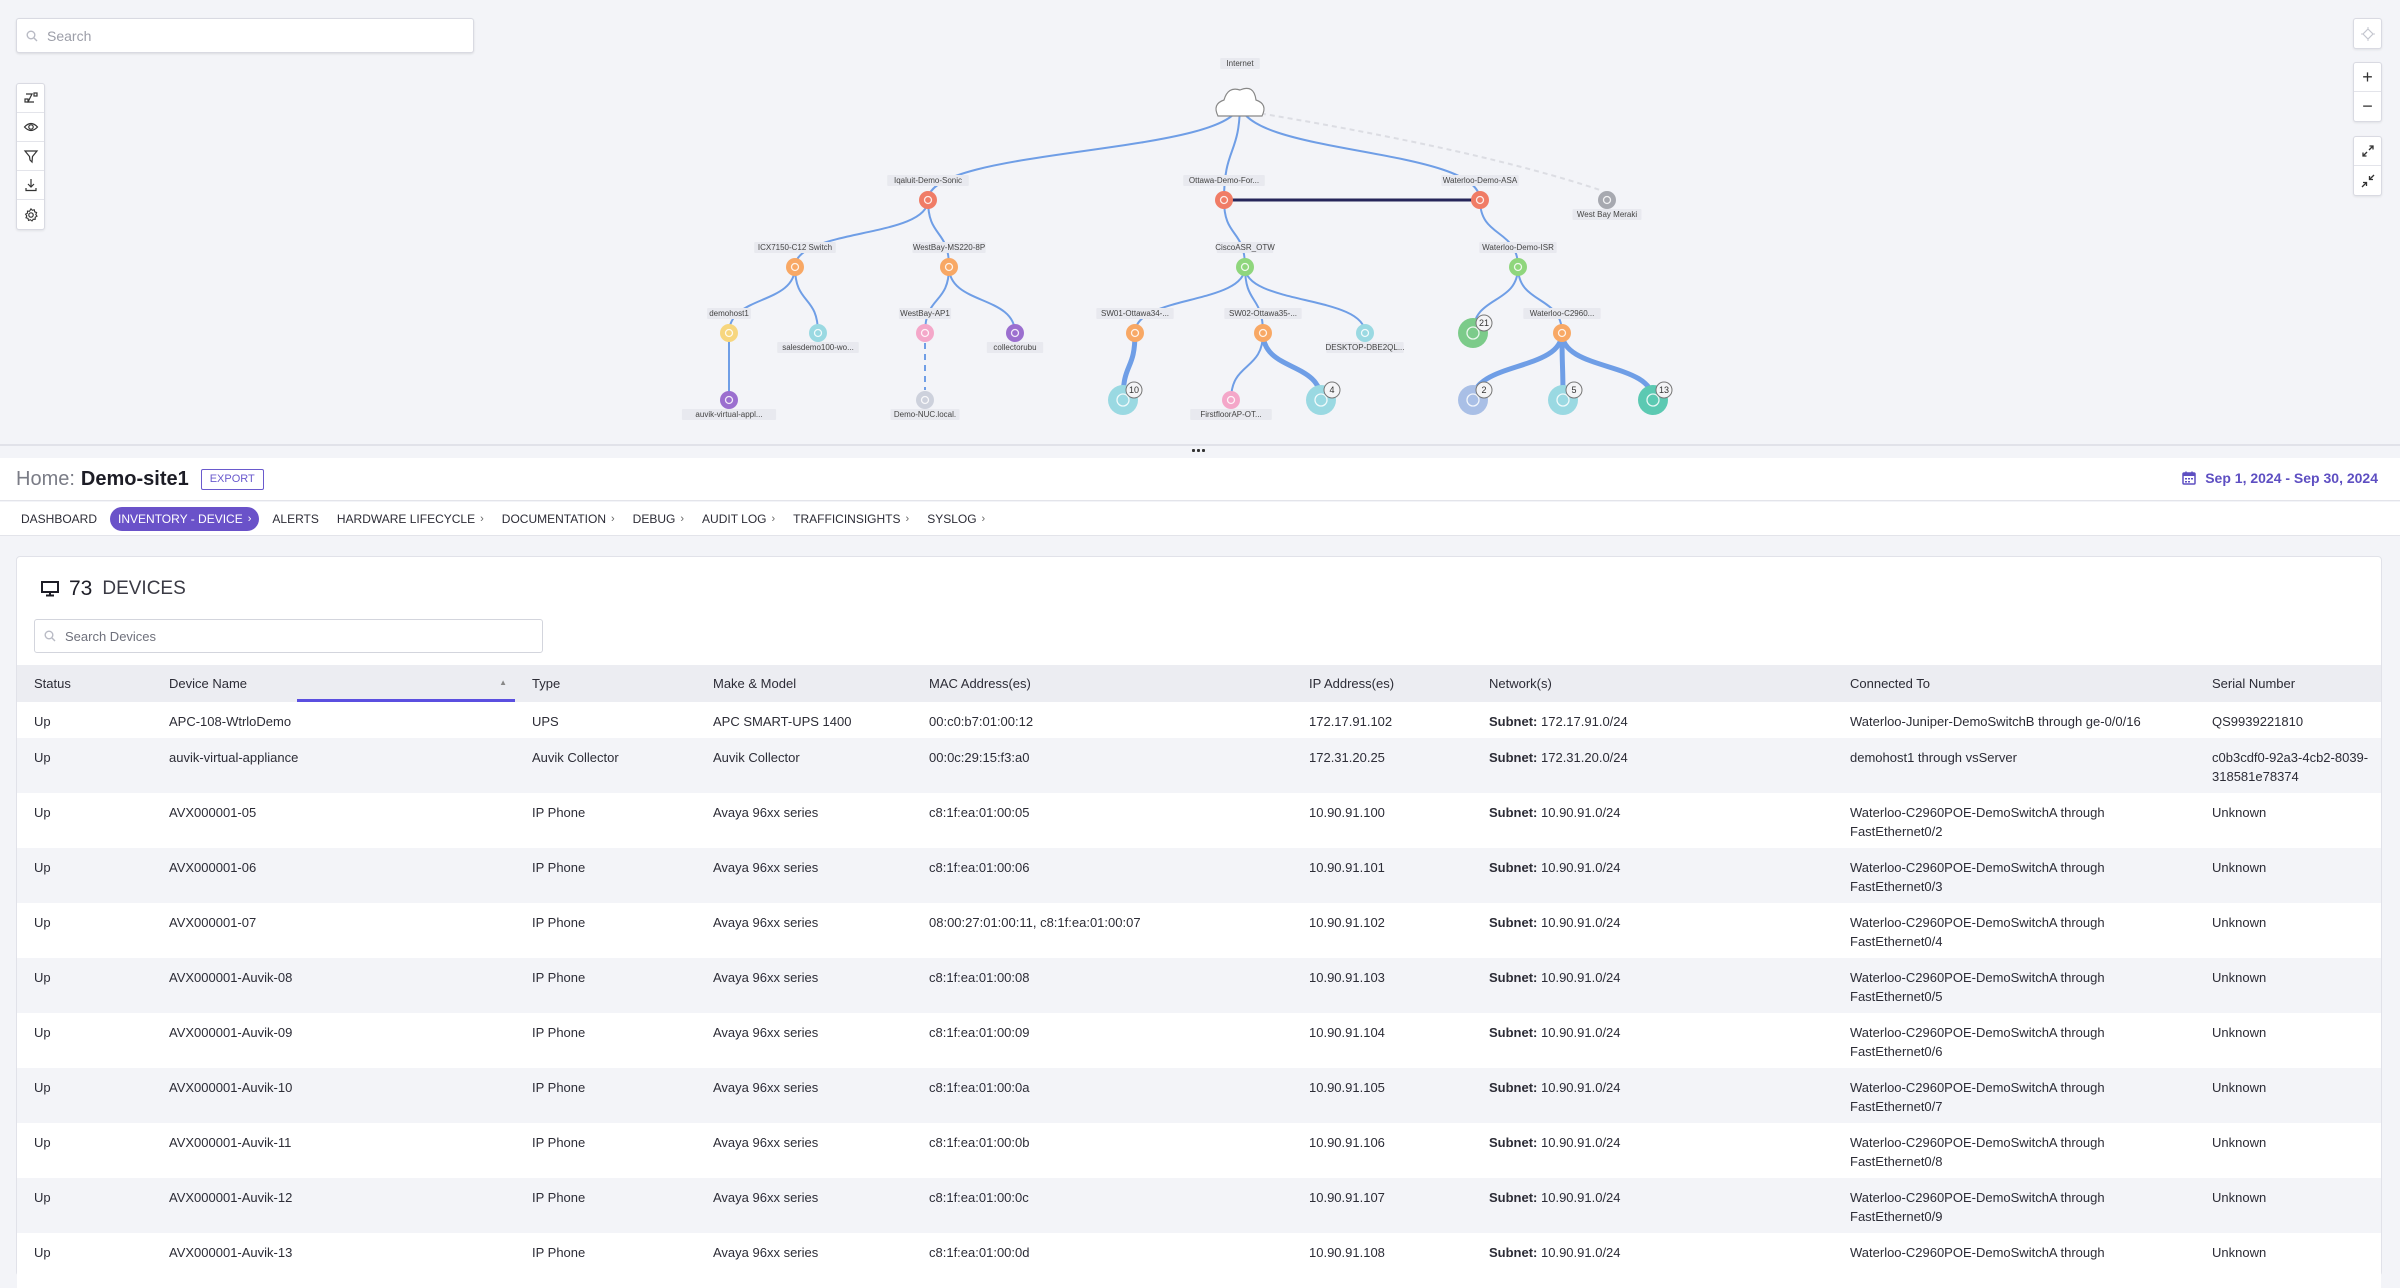  Describe the element at coordinates (333, 930) in the screenshot. I see `cell-name: AVX000001-07` at that location.